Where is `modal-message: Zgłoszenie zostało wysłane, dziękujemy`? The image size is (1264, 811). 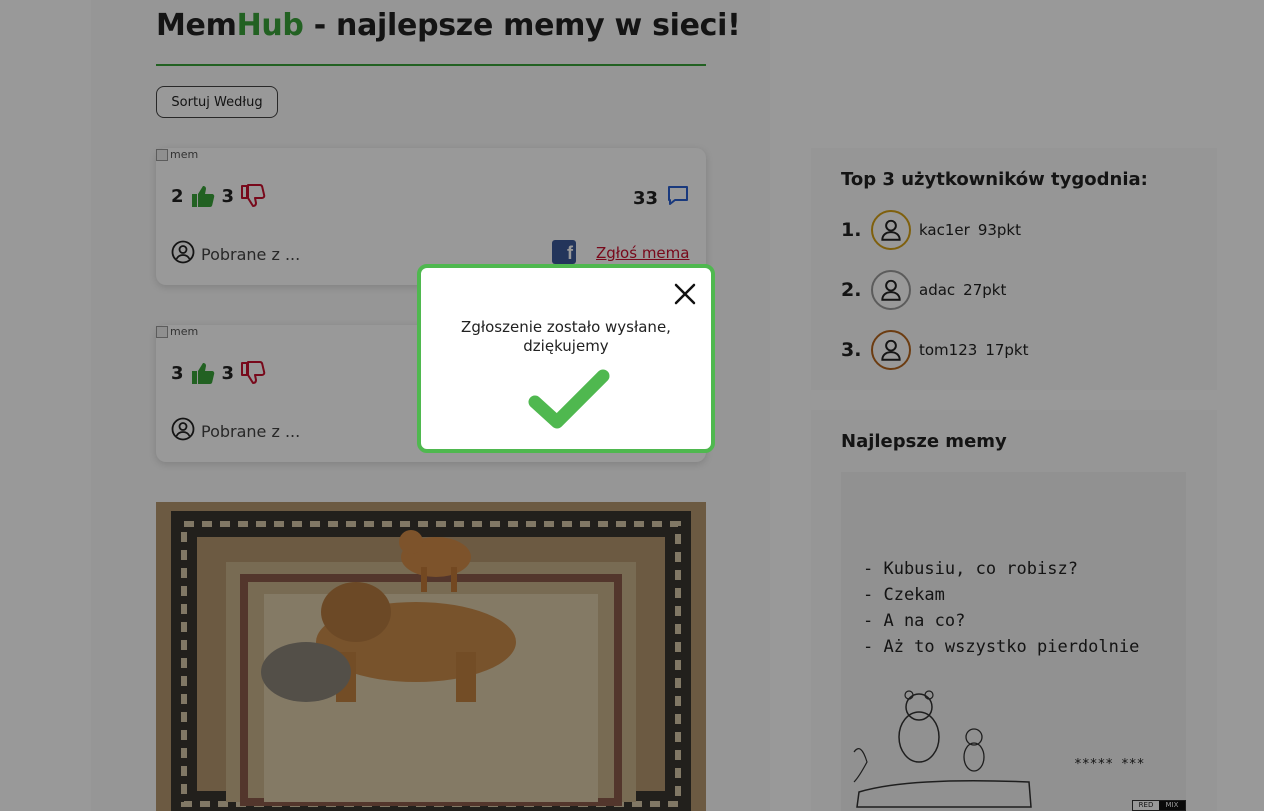
modal-message: Zgłoszenie zostało wysłane, dziękujemy is located at coordinates (566, 337).